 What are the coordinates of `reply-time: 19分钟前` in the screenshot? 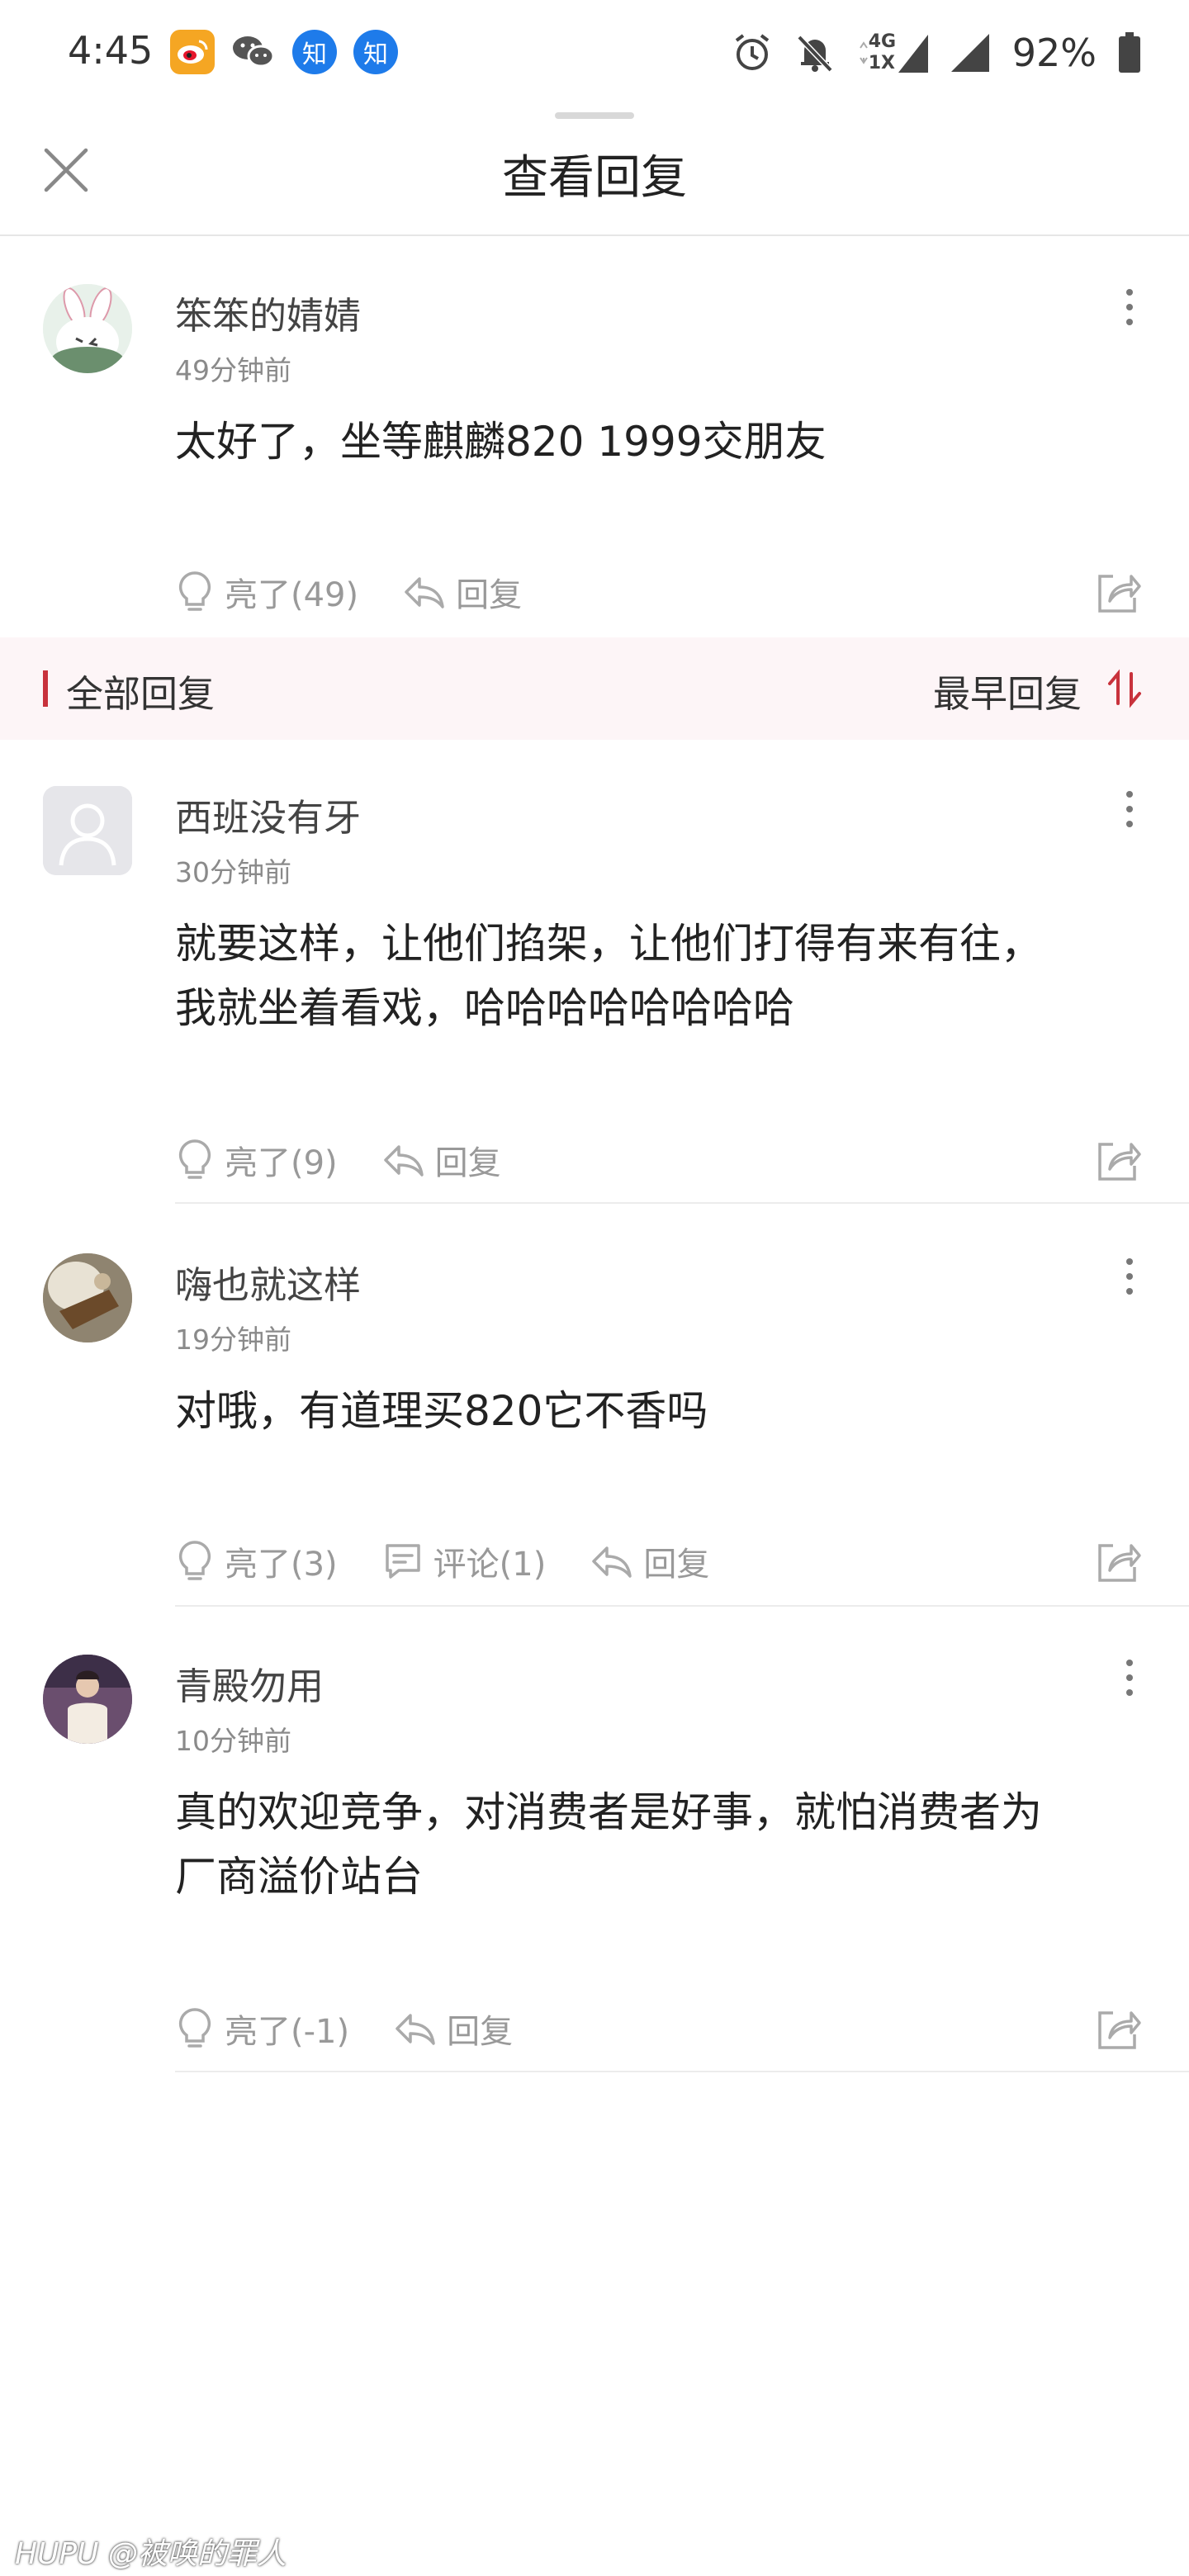 It's located at (233, 1340).